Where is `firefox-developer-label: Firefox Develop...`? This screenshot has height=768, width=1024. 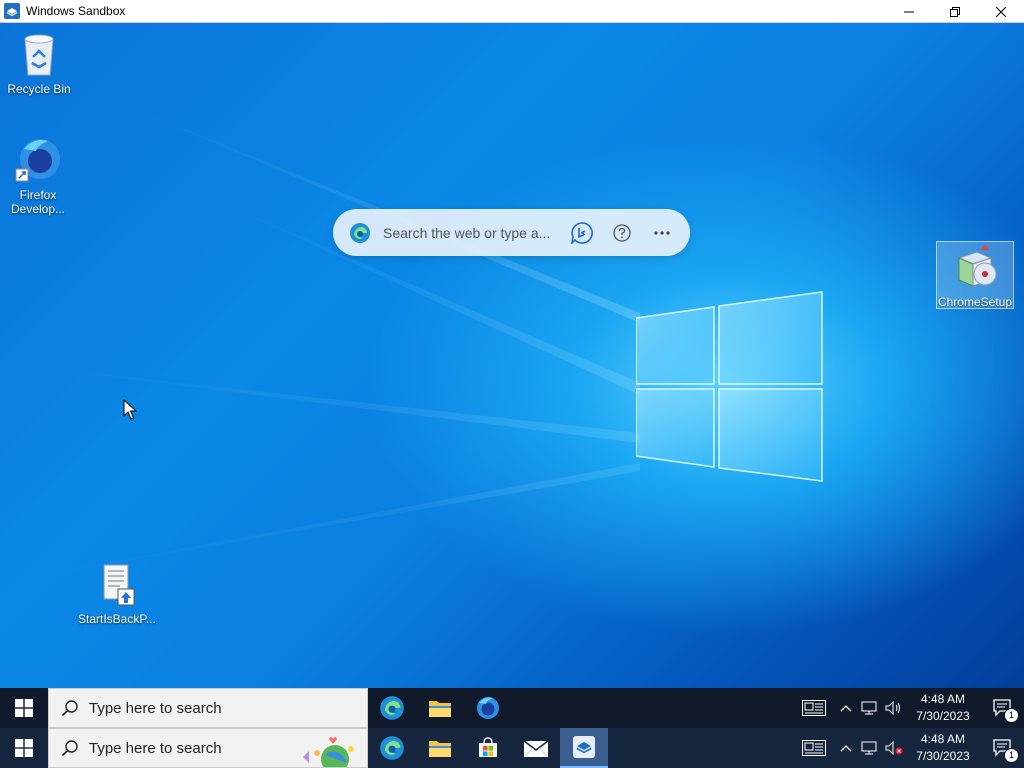 firefox-developer-label: Firefox Develop... is located at coordinates (38, 202).